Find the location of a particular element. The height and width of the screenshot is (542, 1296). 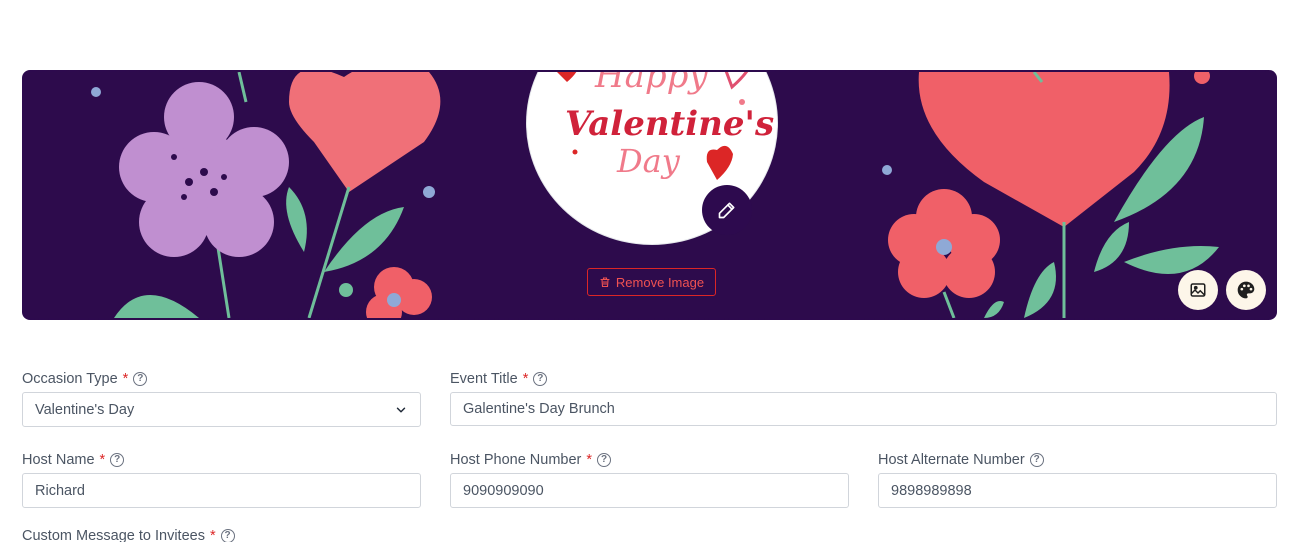

event-title-field: Event Title * ? Galentine's Day Brunch is located at coordinates (863, 398).